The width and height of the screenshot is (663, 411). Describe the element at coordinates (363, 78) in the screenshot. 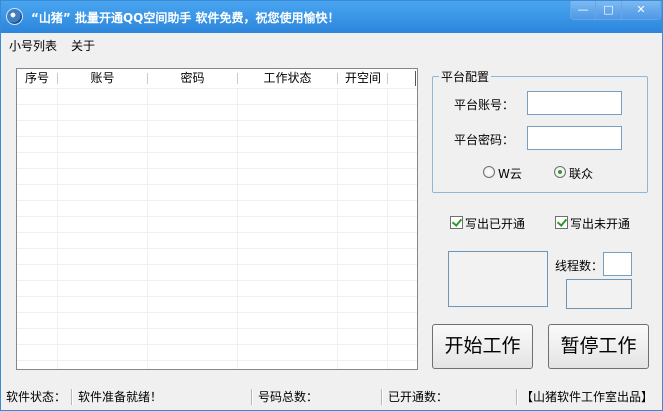

I see `col-open-space: 开空间` at that location.